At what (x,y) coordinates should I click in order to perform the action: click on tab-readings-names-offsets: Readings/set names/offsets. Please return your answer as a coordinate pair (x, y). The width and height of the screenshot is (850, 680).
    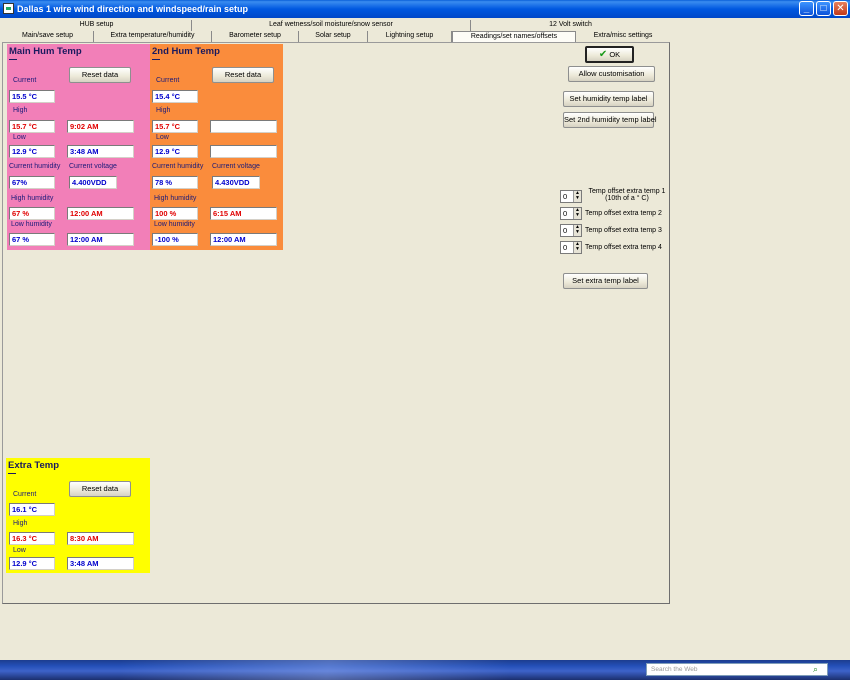
    Looking at the image, I should click on (514, 36).